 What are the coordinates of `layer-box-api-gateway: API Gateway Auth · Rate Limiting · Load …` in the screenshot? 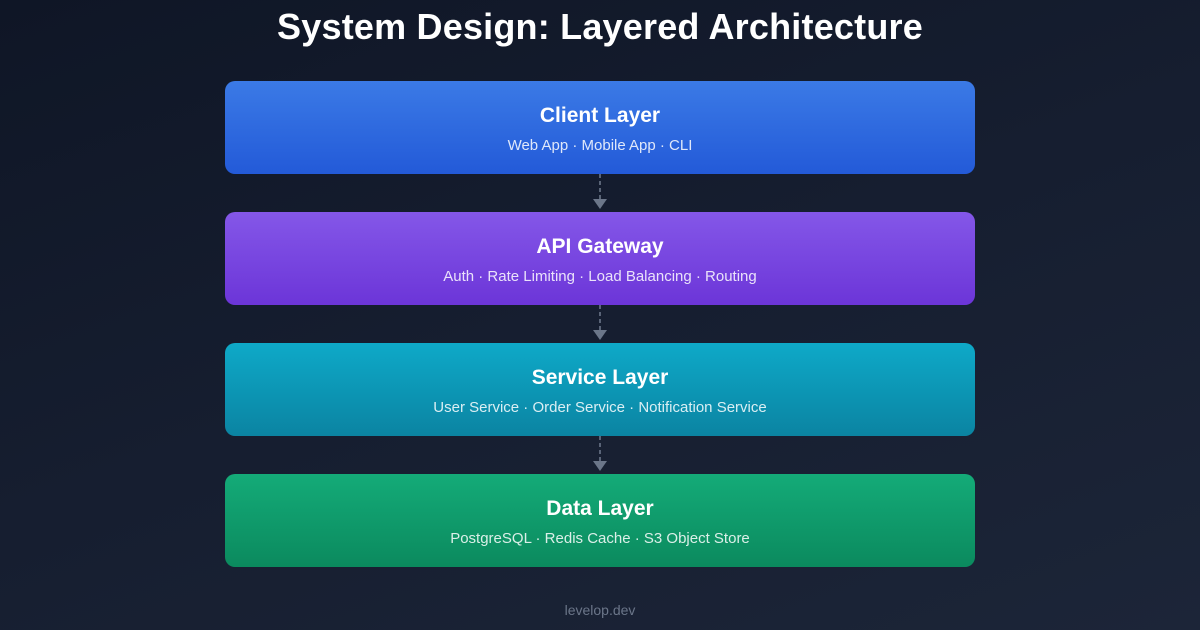 It's located at (600, 258).